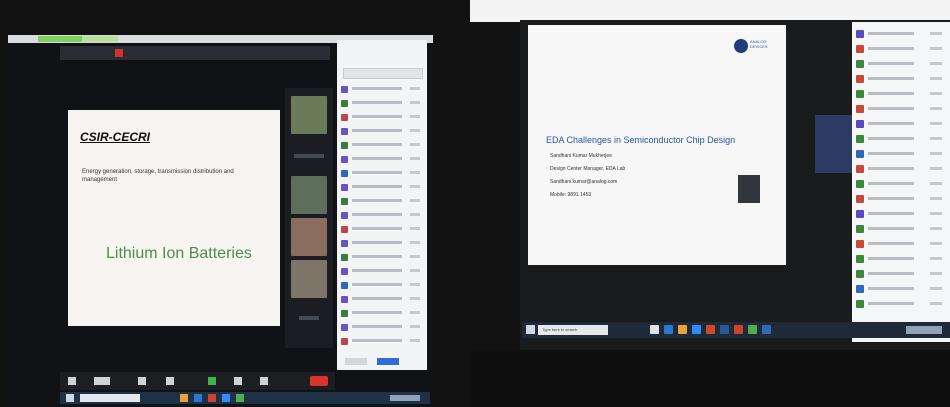  Describe the element at coordinates (319, 381) in the screenshot. I see `end-meeting-button` at that location.